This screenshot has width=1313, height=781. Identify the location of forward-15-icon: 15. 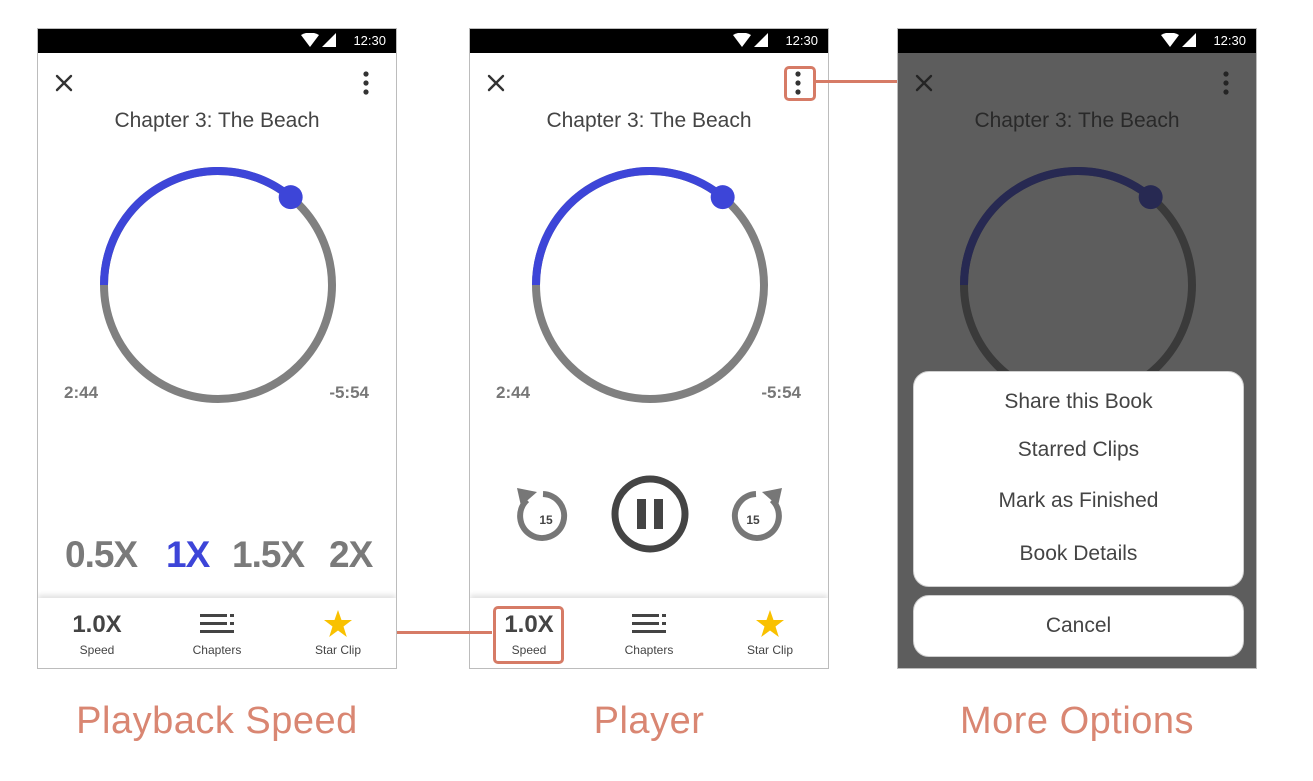
(756, 514).